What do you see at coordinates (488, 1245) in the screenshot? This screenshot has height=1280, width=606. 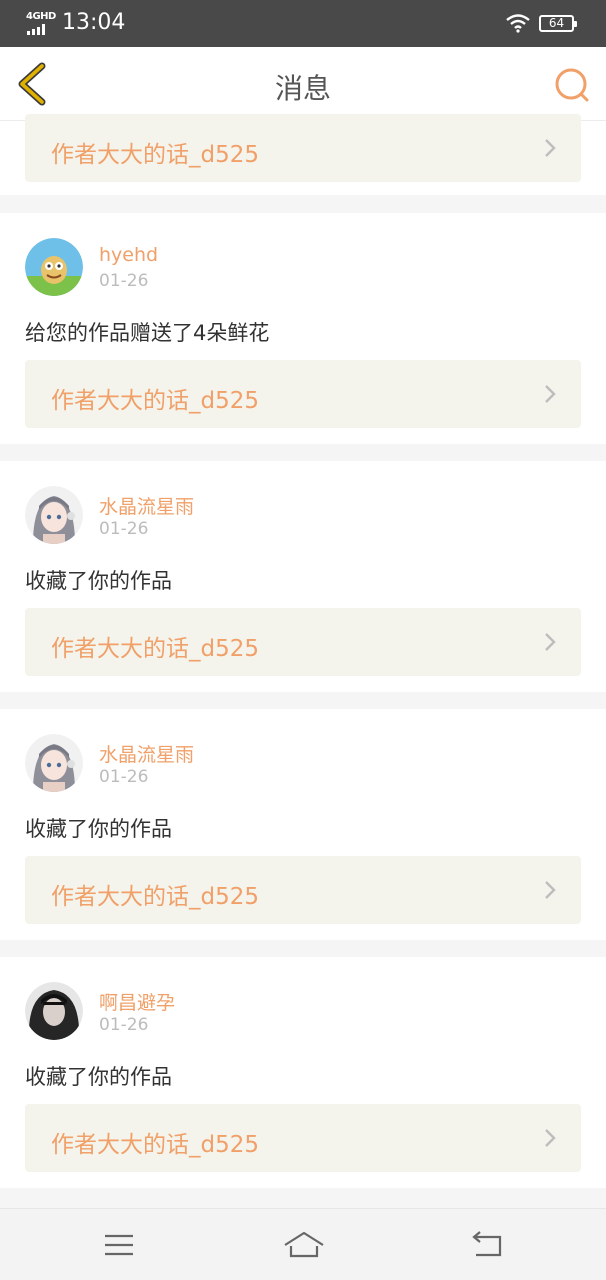 I see `back-arrow-icon` at bounding box center [488, 1245].